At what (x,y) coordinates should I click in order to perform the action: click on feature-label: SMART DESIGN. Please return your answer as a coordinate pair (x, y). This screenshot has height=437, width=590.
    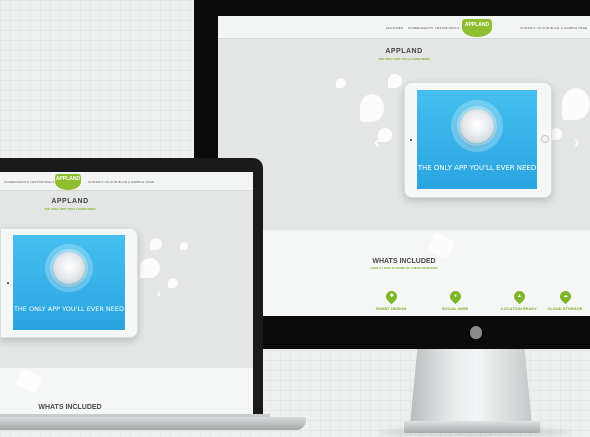
    Looking at the image, I should click on (391, 308).